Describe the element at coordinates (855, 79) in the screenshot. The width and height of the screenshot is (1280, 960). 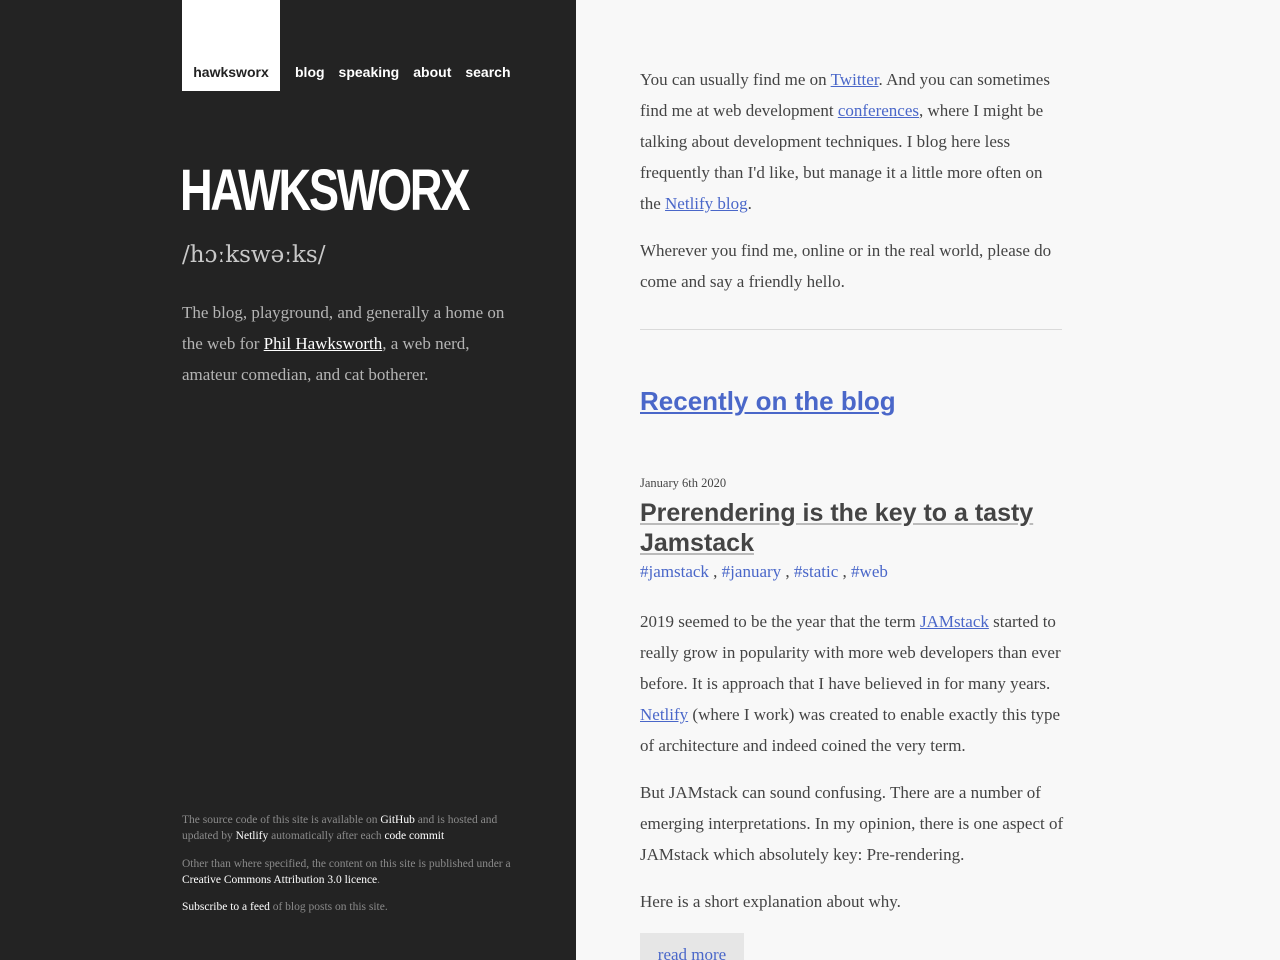
I see `twitter-link: Twitter` at that location.